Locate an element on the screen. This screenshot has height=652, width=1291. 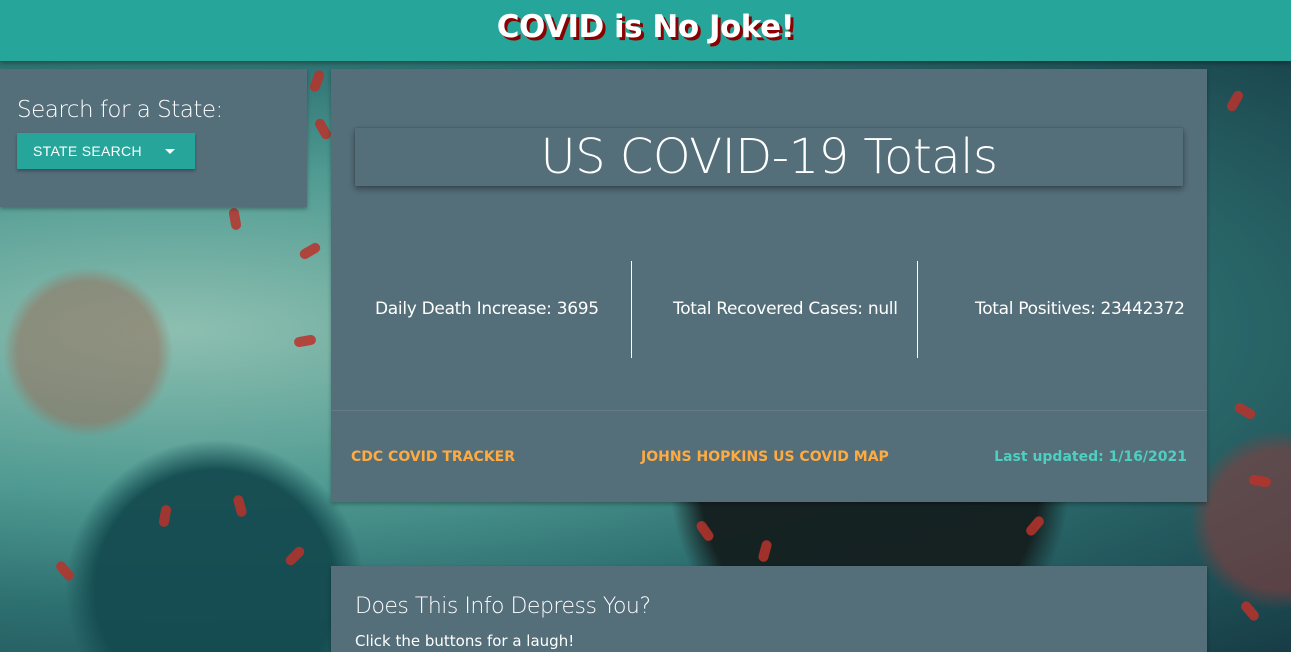
site-title: COVID is No Joke! is located at coordinates (645, 26).